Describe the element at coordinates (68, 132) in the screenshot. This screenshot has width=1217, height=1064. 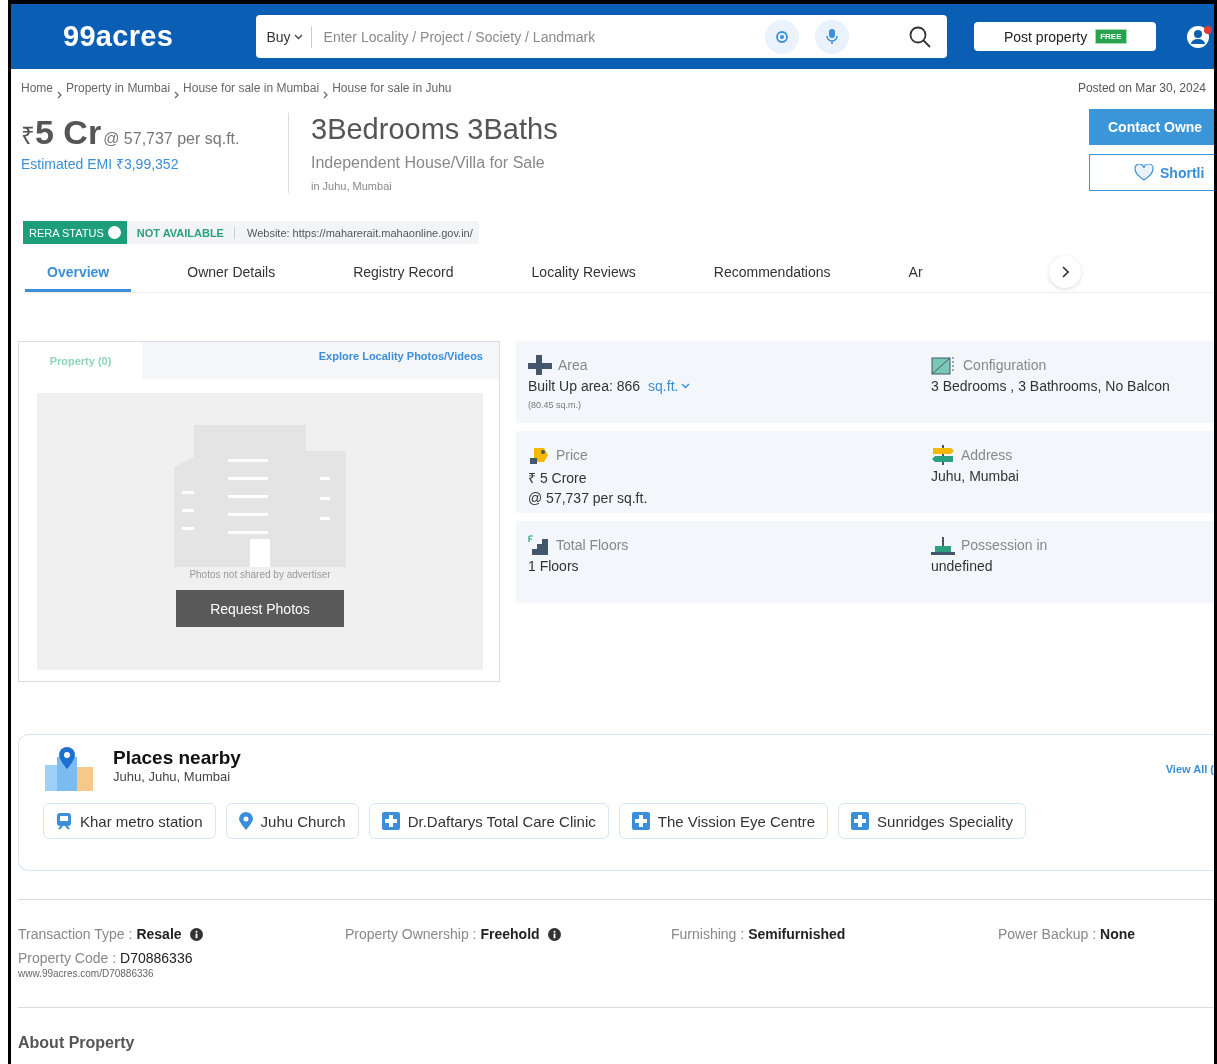
I see `price: 5 Cr` at that location.